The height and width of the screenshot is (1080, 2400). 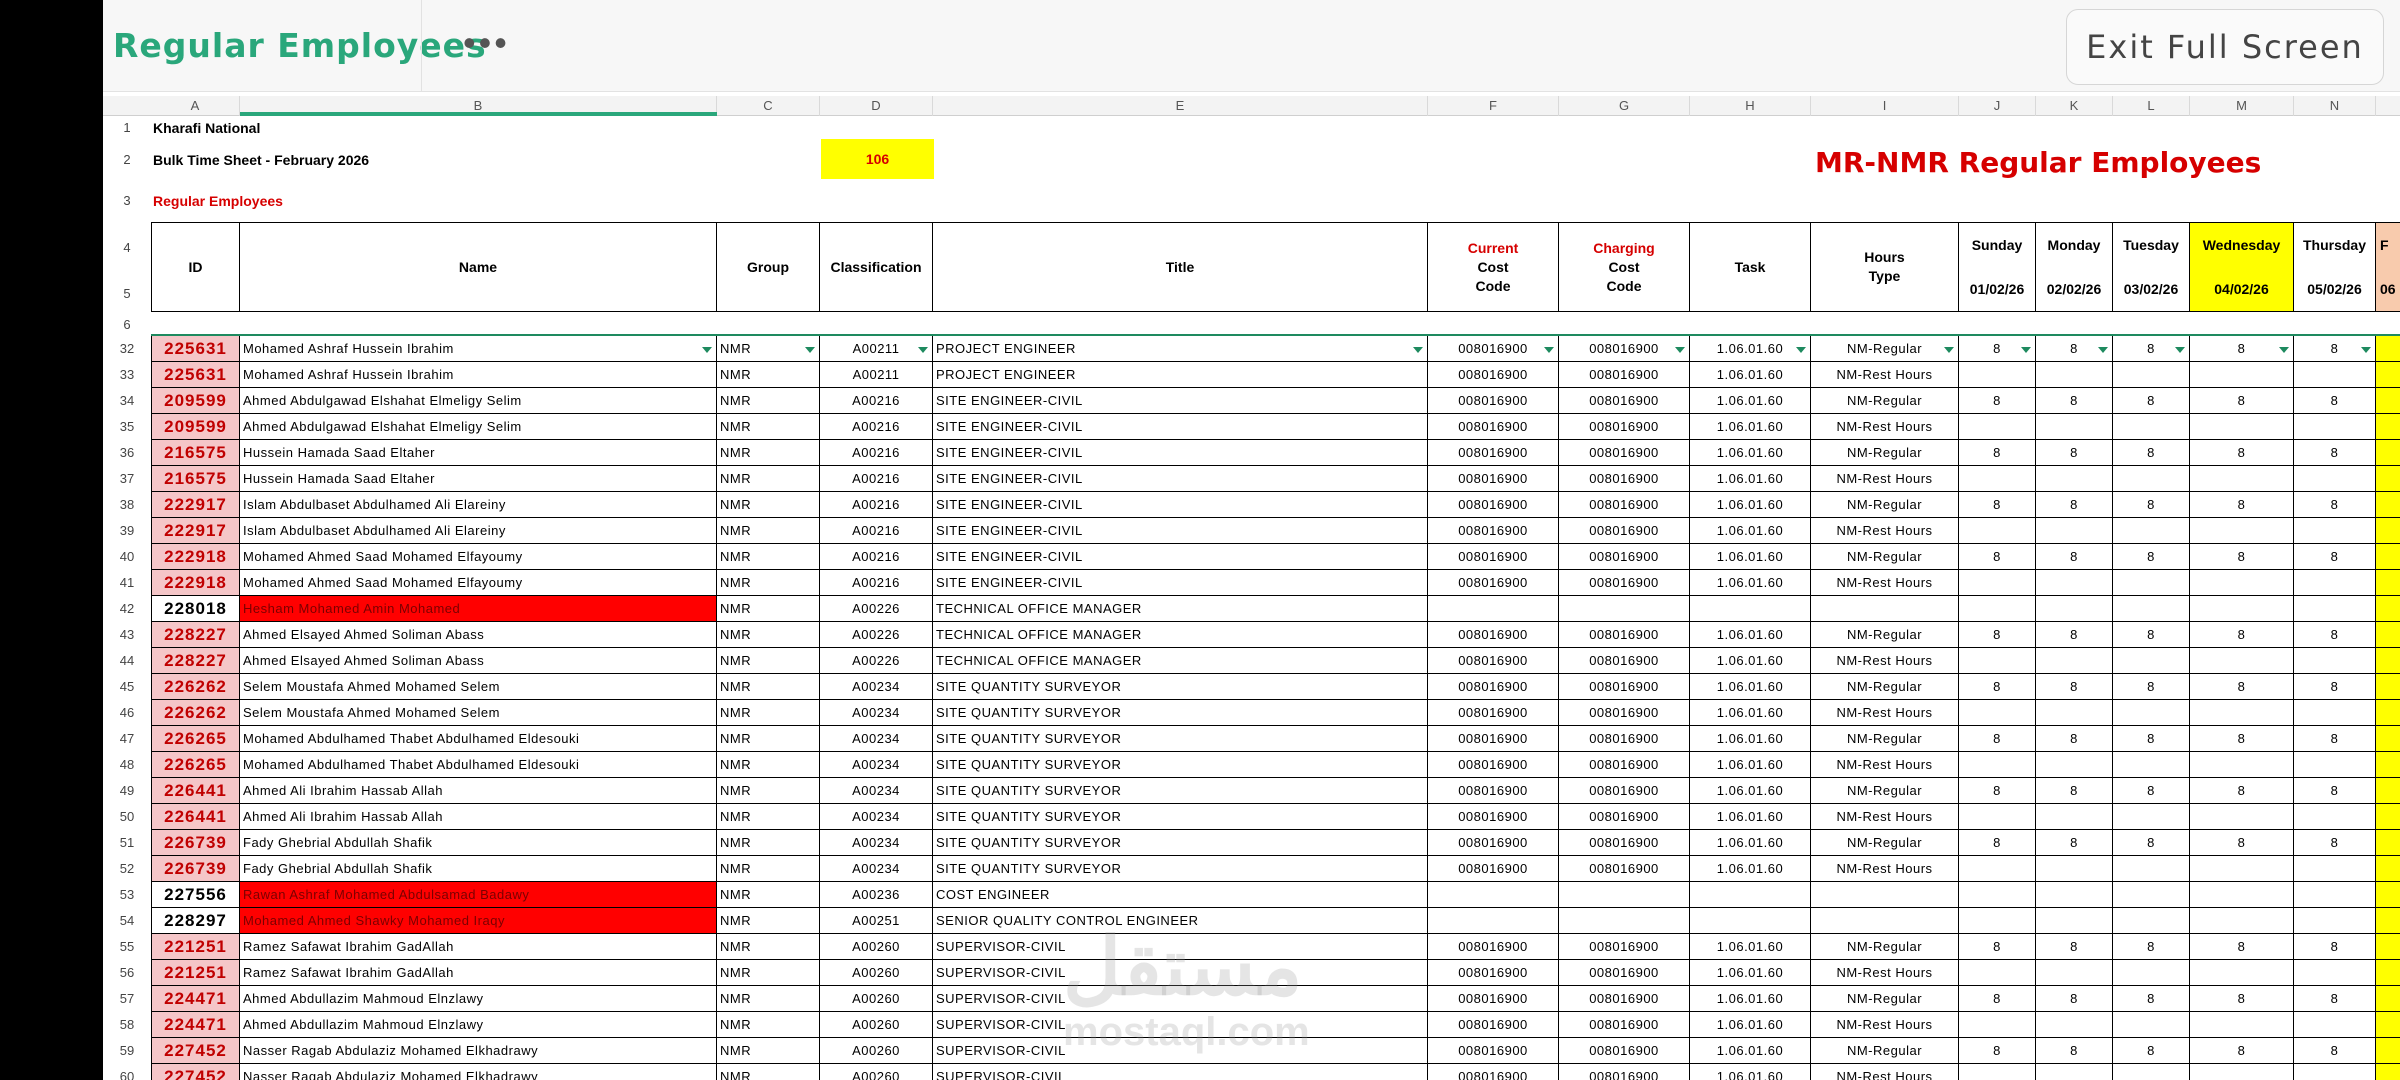 I want to click on cell-id: 226265, so click(x=195, y=739).